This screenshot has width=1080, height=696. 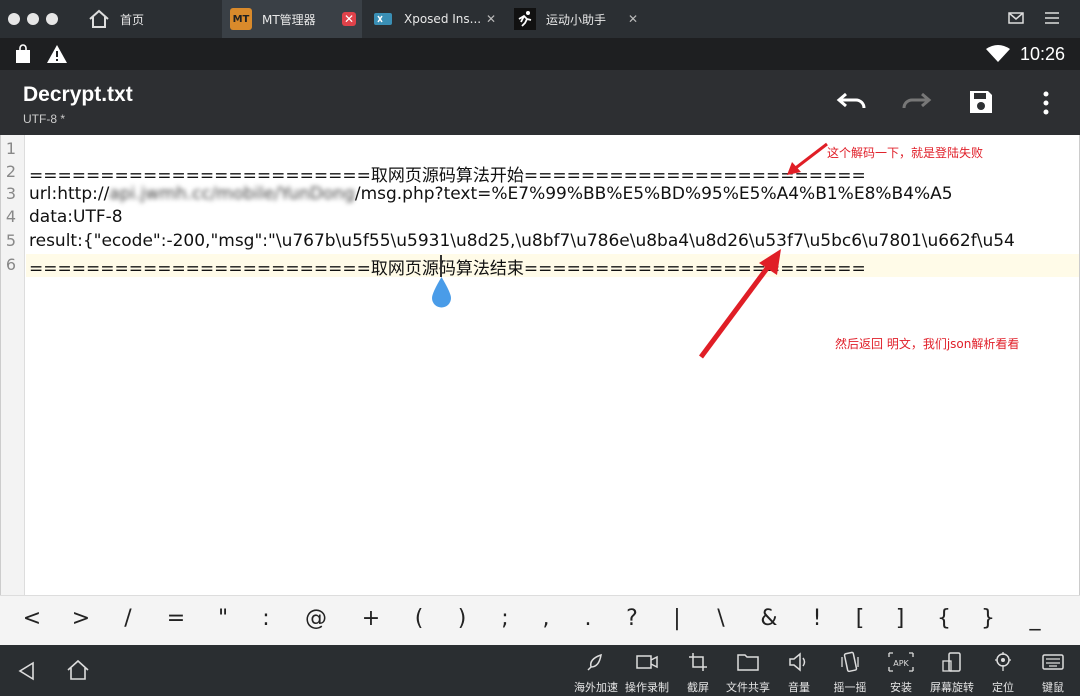 I want to click on symbol-key: (, so click(x=419, y=618).